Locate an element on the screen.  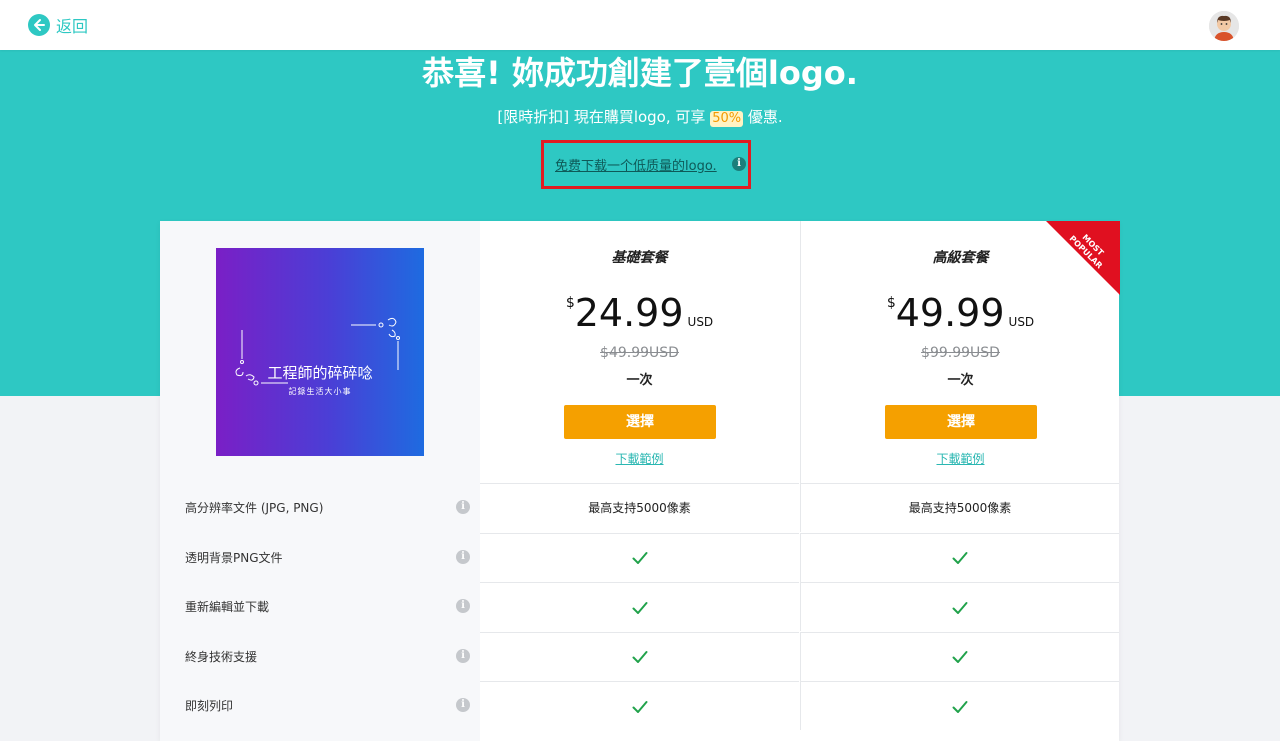
logo-ornament is located at coordinates (317, 351).